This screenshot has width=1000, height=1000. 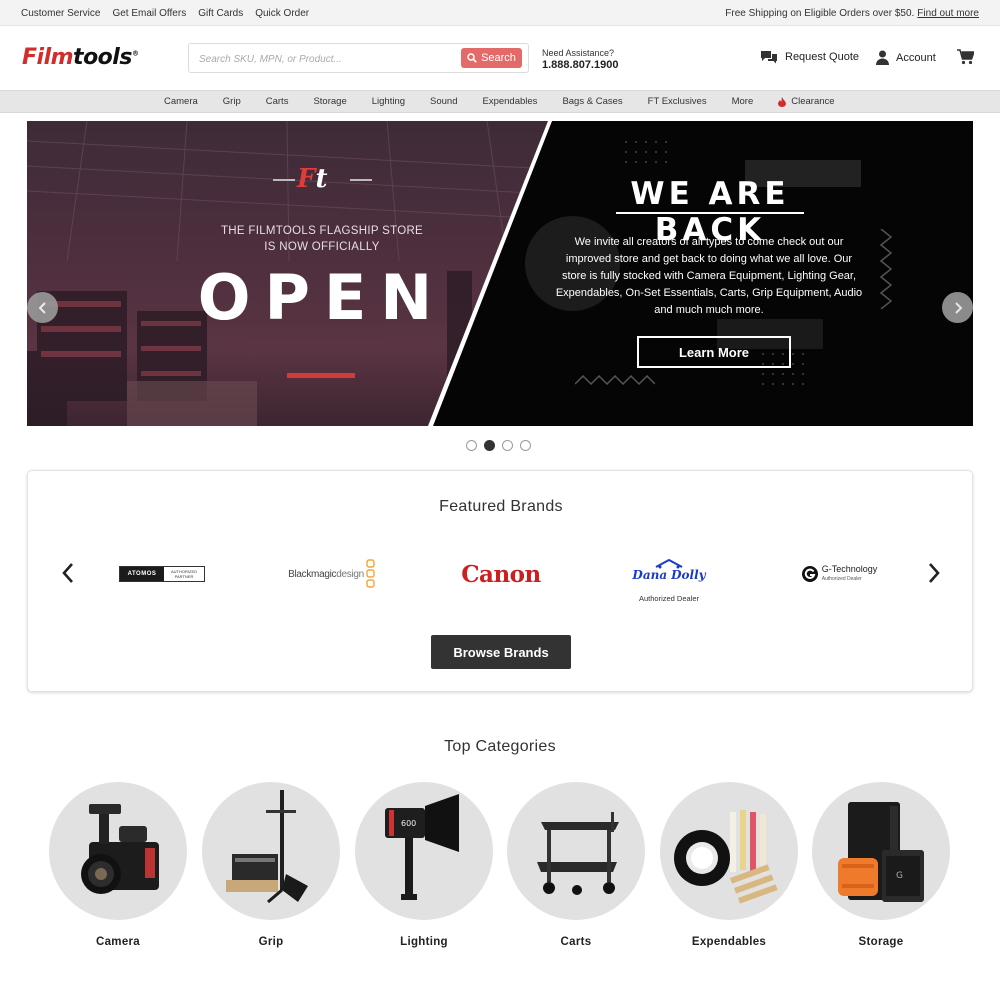 What do you see at coordinates (809, 574) in the screenshot?
I see `g-technology-logo-icon` at bounding box center [809, 574].